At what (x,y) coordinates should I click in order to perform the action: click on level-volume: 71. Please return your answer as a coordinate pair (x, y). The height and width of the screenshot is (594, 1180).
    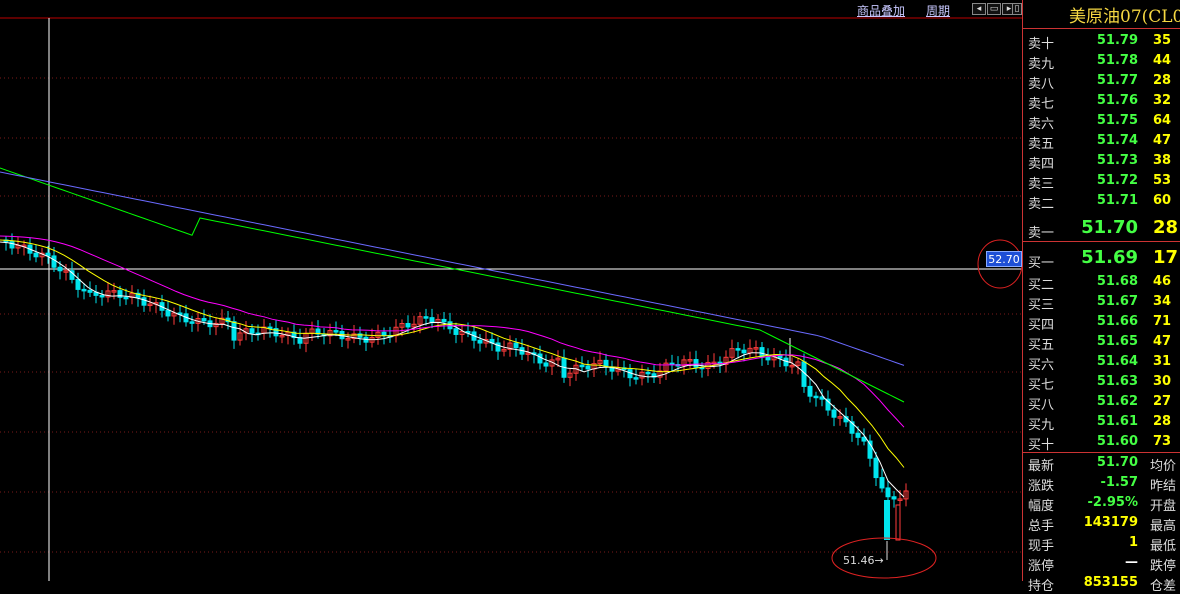
    Looking at the image, I should click on (1162, 321).